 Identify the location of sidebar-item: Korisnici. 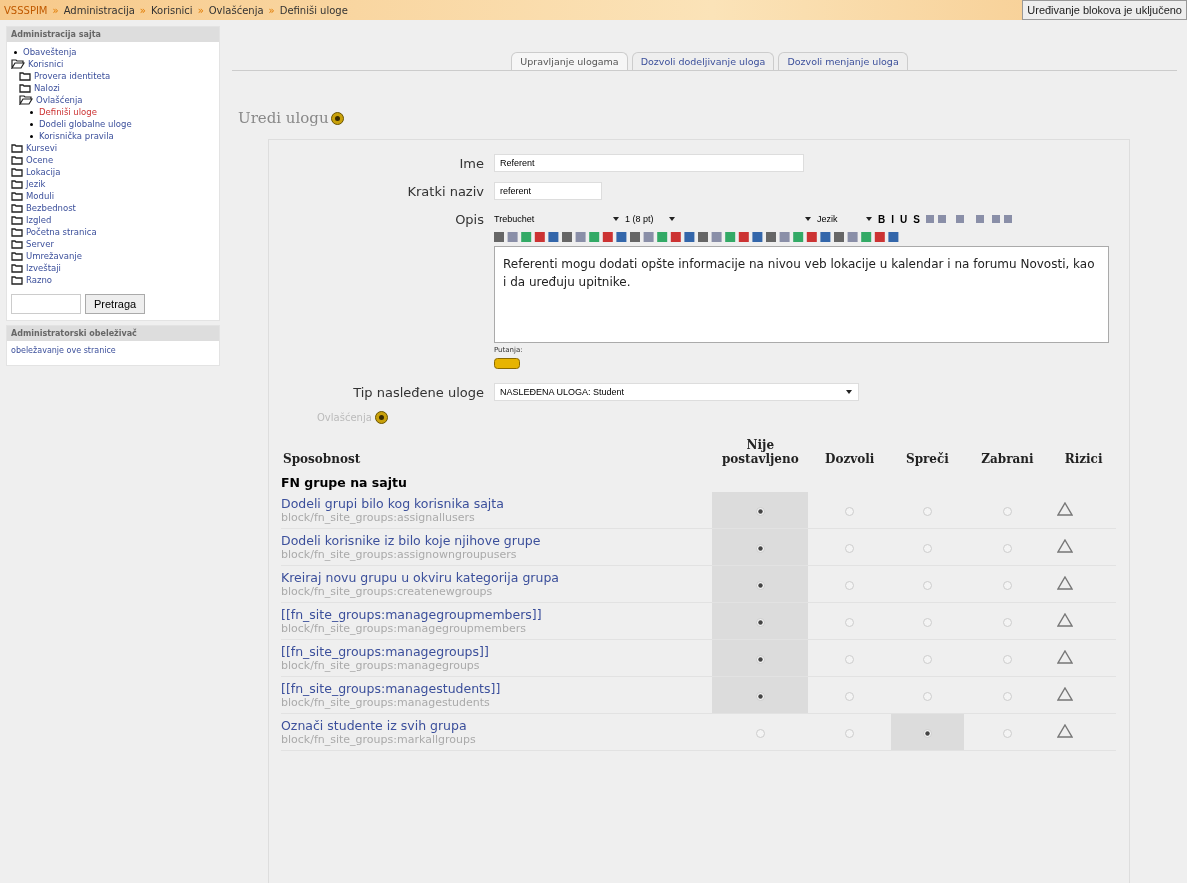
(46, 64).